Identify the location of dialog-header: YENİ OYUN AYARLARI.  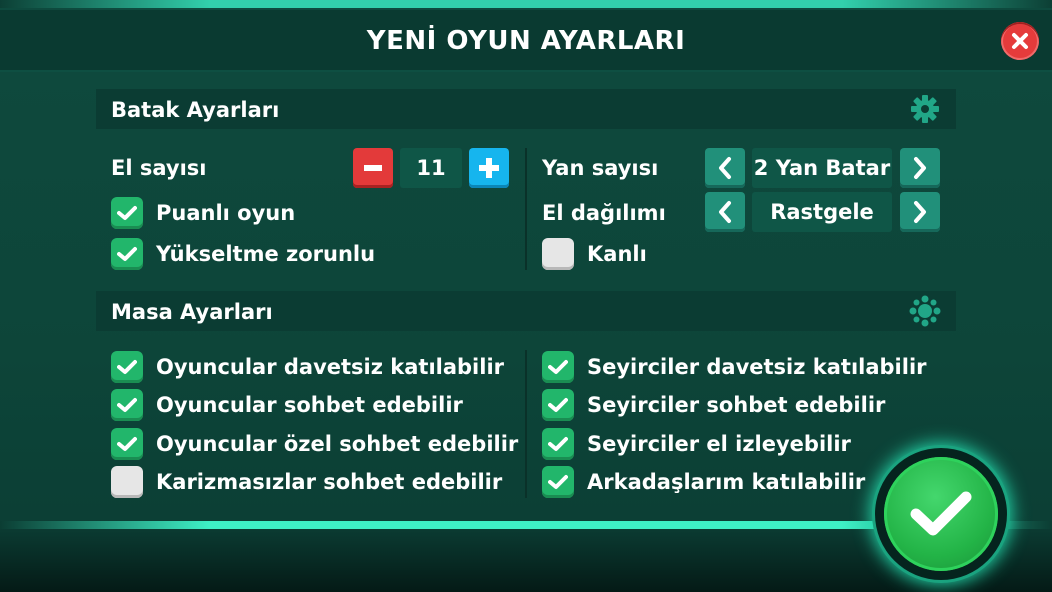
(526, 41).